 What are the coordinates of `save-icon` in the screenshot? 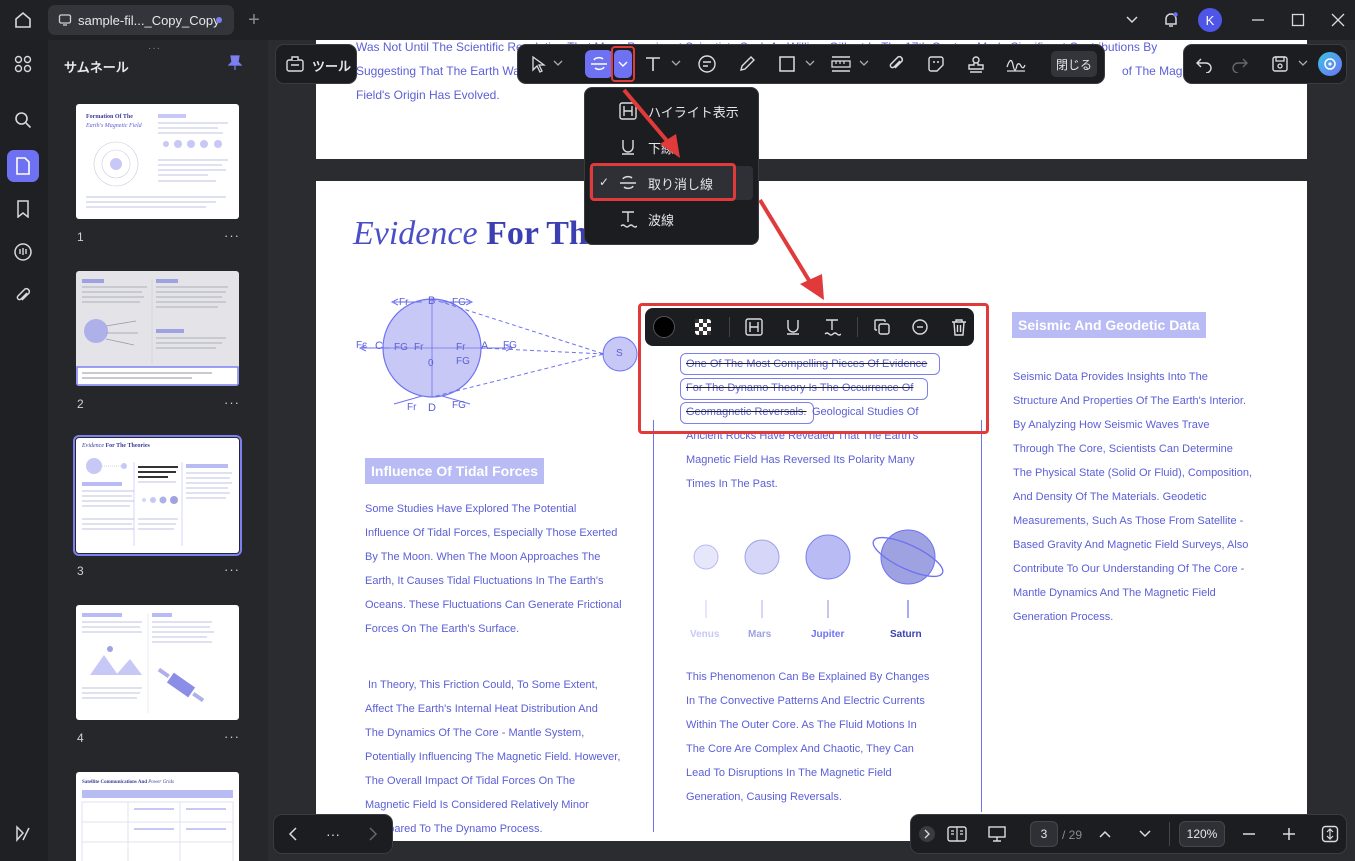 It's located at (1280, 64).